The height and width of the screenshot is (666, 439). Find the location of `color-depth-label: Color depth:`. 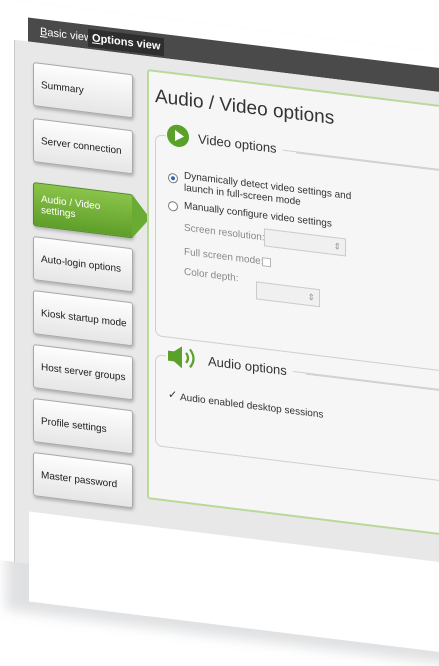

color-depth-label: Color depth: is located at coordinates (211, 275).